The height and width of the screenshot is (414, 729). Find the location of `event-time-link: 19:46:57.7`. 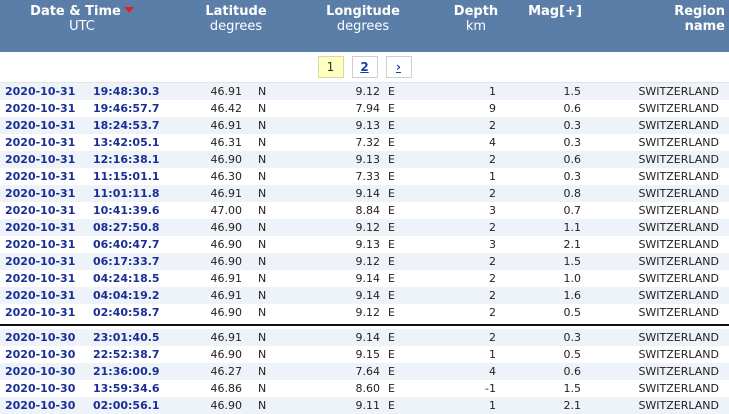

event-time-link: 19:46:57.7 is located at coordinates (126, 108).